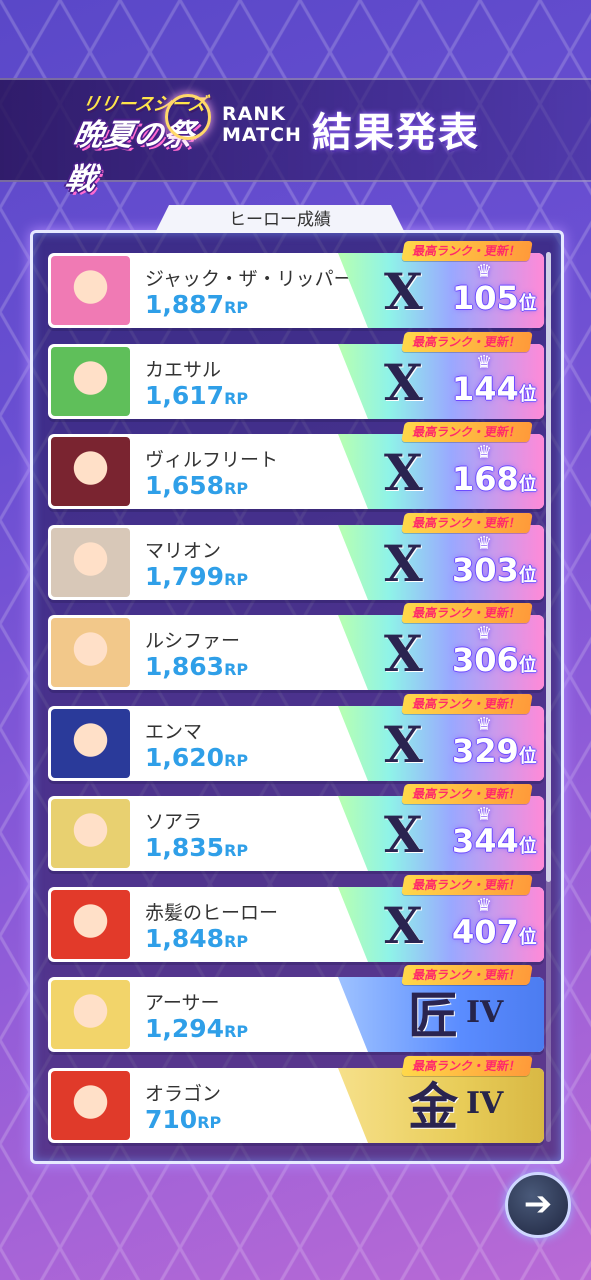 The image size is (591, 1280). I want to click on rank-match-label: RANK MATCH, so click(262, 125).